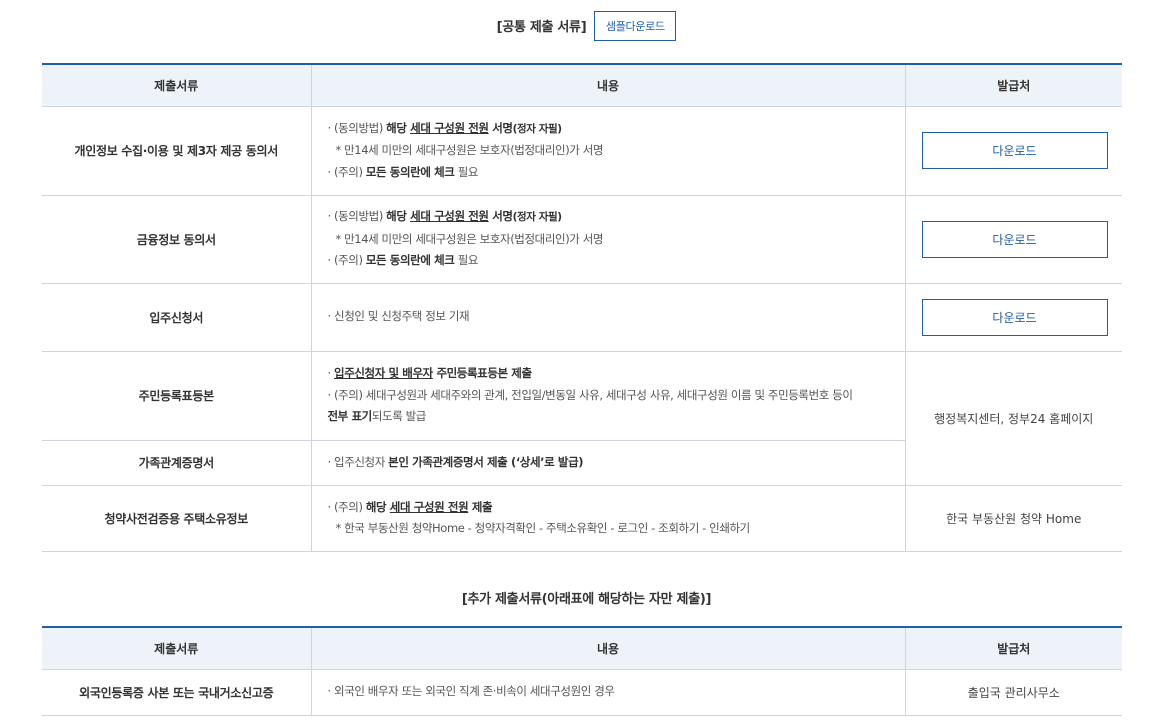 The height and width of the screenshot is (727, 1173). Describe the element at coordinates (176, 317) in the screenshot. I see `doc-name: 입주신청서` at that location.